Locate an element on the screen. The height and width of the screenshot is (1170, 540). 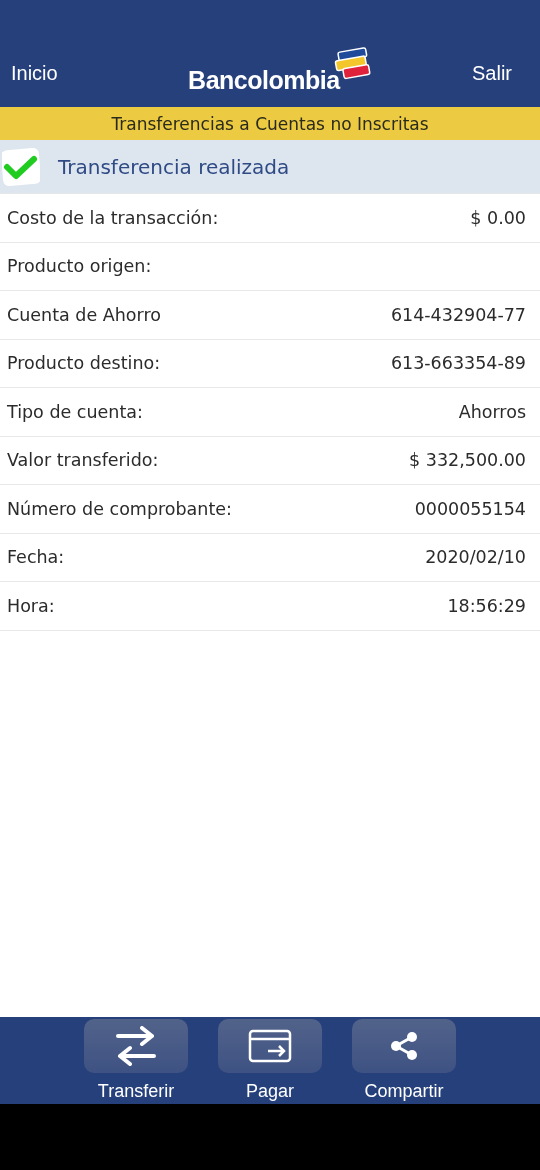
share-icon is located at coordinates (404, 1046).